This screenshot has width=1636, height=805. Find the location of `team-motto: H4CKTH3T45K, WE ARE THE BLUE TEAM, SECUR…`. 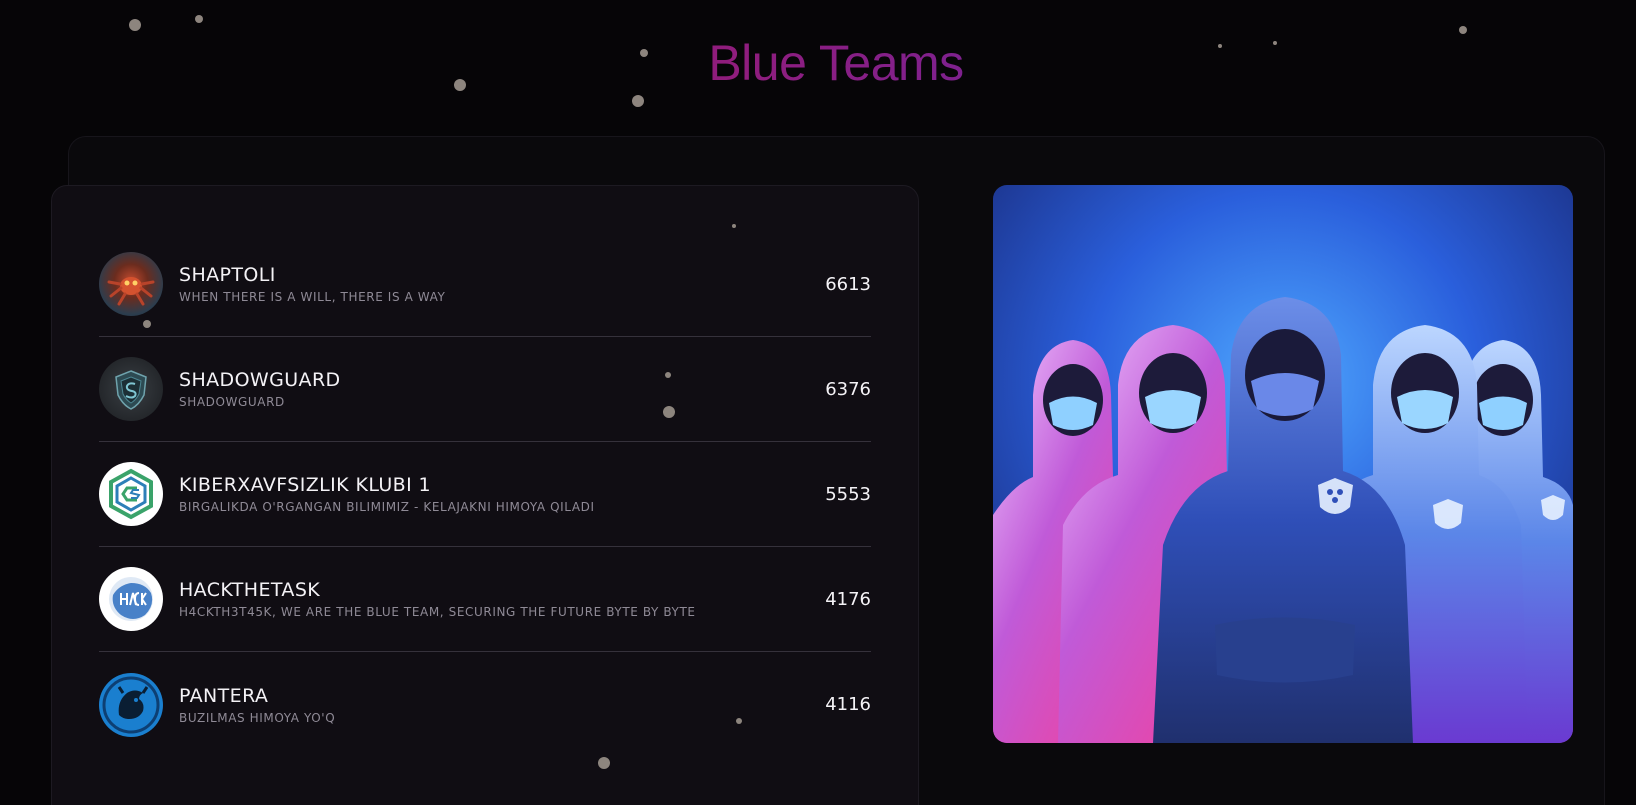

team-motto: H4CKTH3T45K, WE ARE THE BLUE TEAM, SECUR… is located at coordinates (437, 612).